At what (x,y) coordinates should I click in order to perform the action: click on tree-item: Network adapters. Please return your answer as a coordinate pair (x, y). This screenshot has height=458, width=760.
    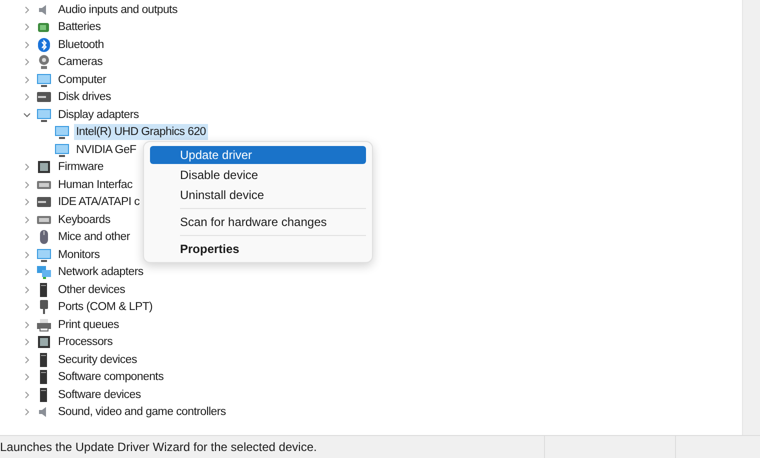
    Looking at the image, I should click on (101, 272).